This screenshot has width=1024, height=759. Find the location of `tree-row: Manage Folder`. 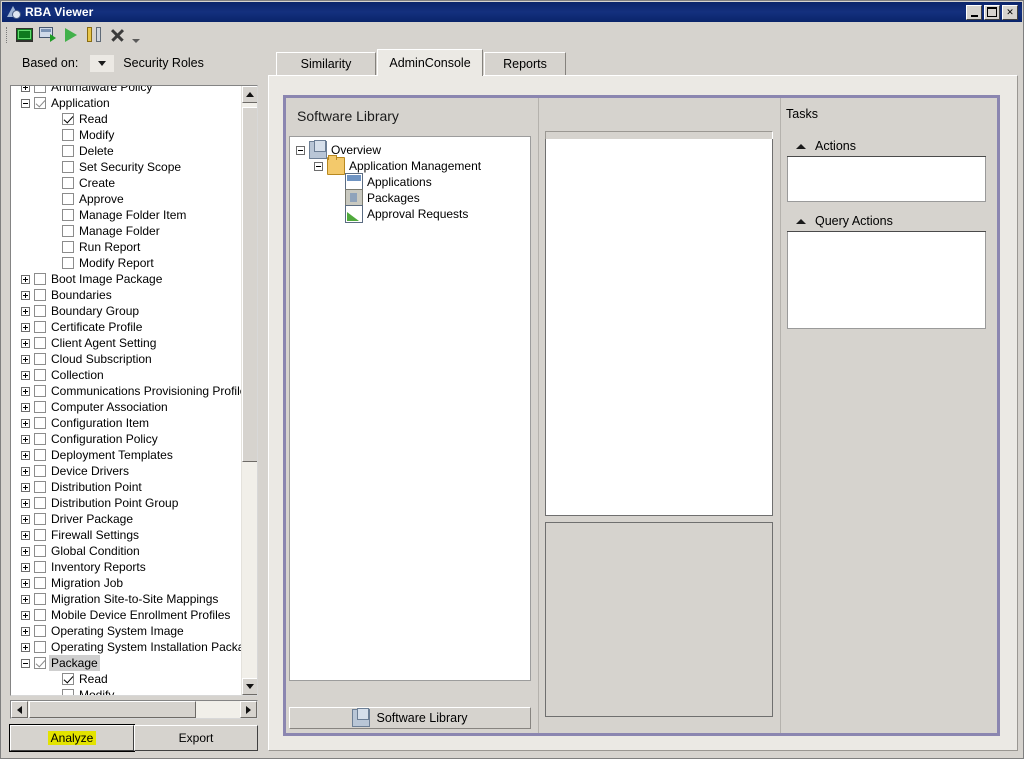

tree-row: Manage Folder is located at coordinates (126, 231).